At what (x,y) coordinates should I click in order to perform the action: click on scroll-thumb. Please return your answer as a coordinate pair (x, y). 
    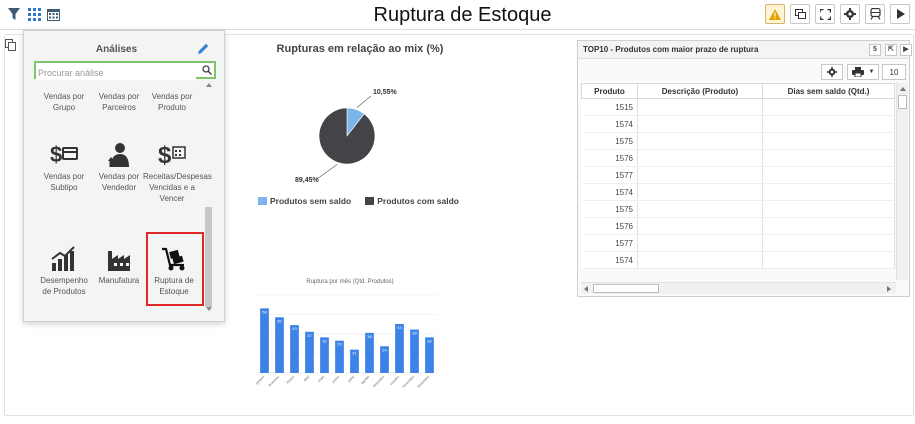
    Looking at the image, I should click on (208, 257).